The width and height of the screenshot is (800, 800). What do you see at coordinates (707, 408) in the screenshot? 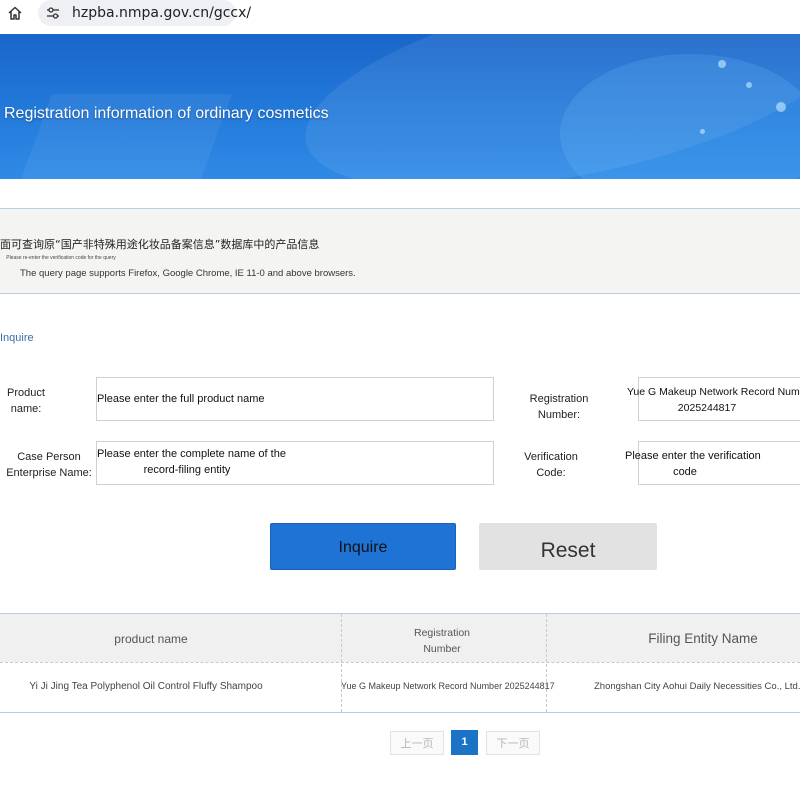
I see `registration-number-value: 2025244817` at bounding box center [707, 408].